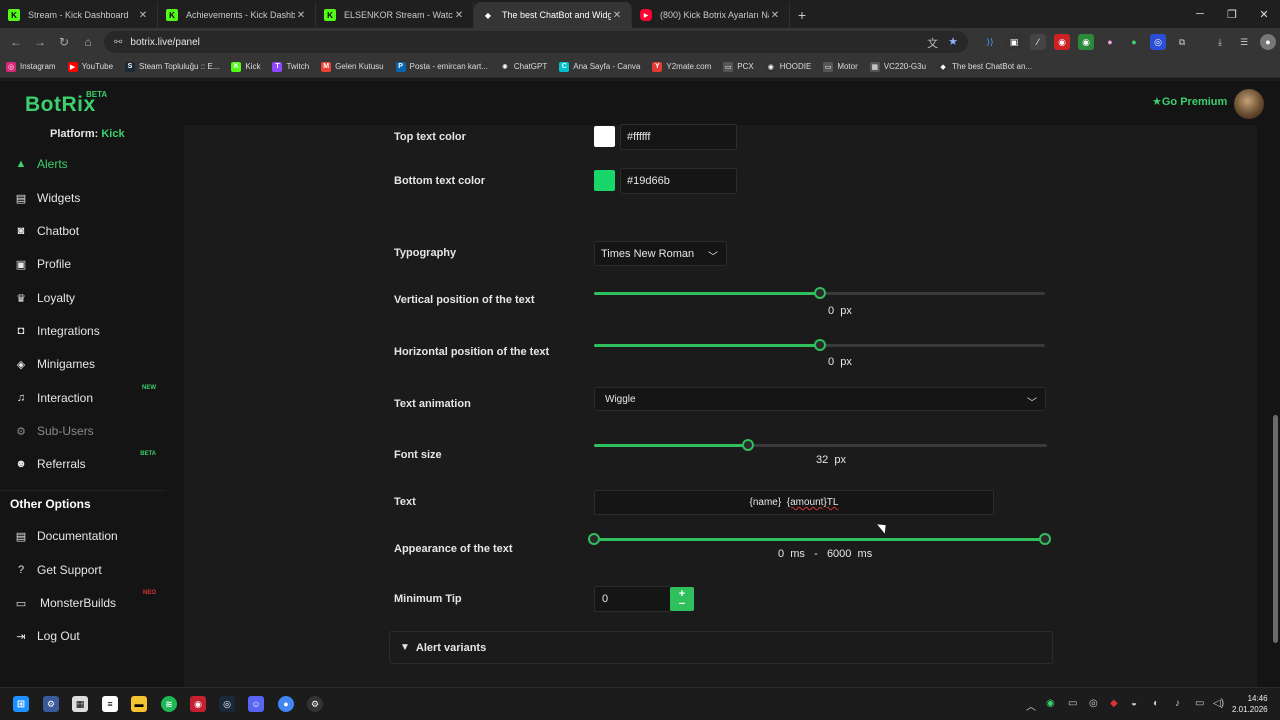 The width and height of the screenshot is (1280, 720). I want to click on bookmark-item: ▭ Motor, so click(840, 66).